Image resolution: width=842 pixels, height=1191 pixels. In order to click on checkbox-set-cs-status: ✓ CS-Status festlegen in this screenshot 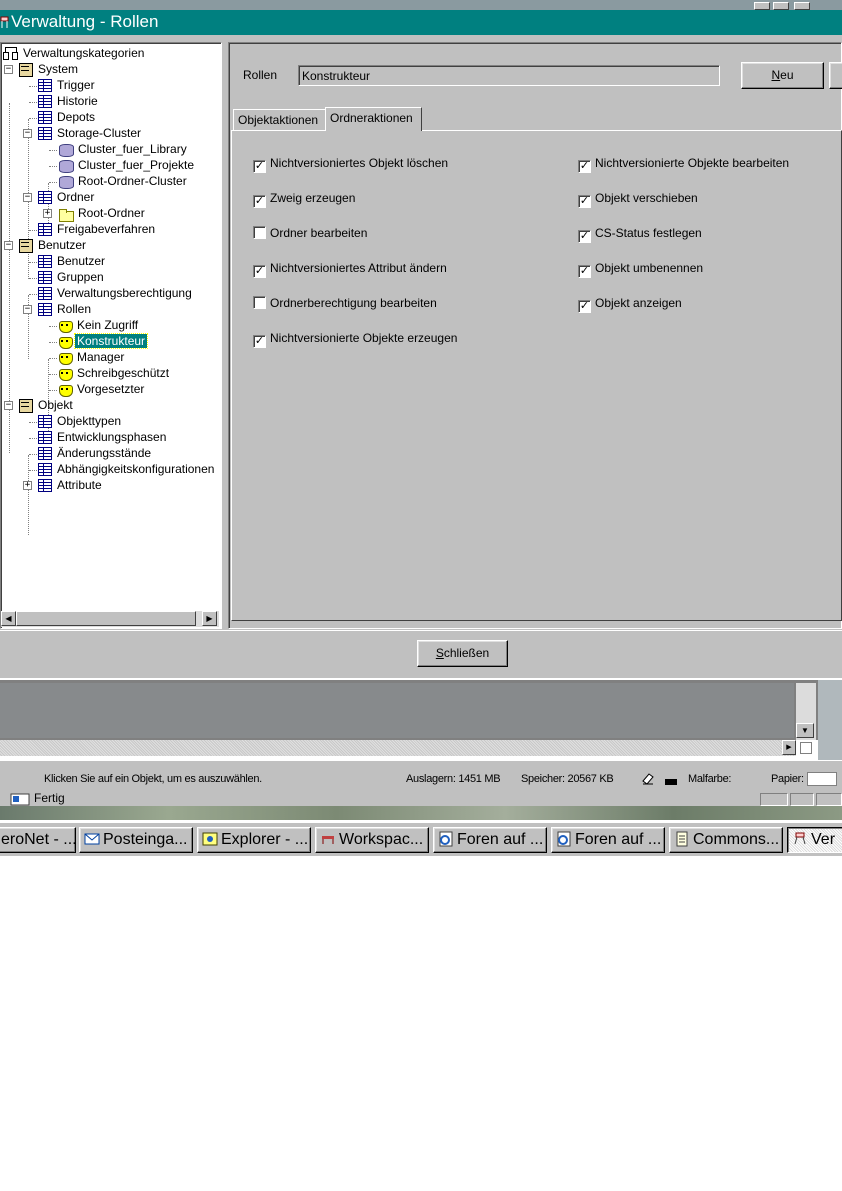, I will do `click(640, 234)`.